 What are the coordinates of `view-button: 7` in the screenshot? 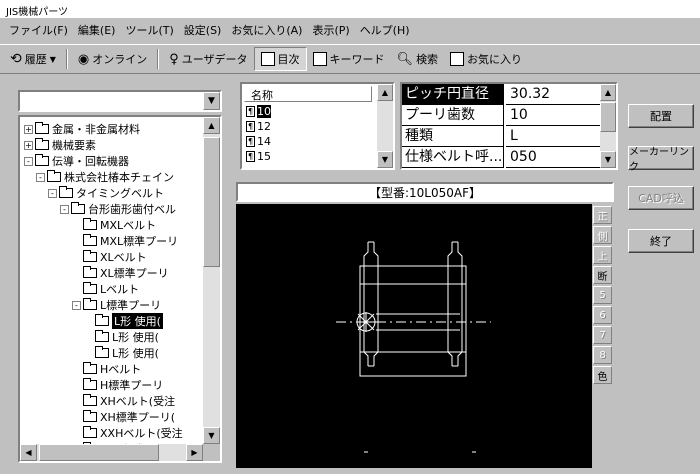 It's located at (602, 335).